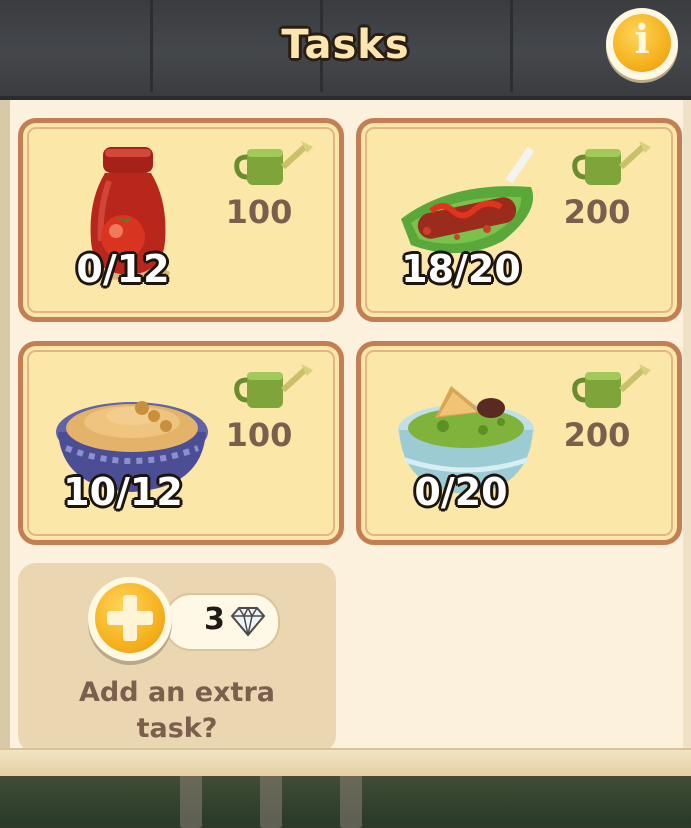  I want to click on task-progress: 0/12, so click(123, 269).